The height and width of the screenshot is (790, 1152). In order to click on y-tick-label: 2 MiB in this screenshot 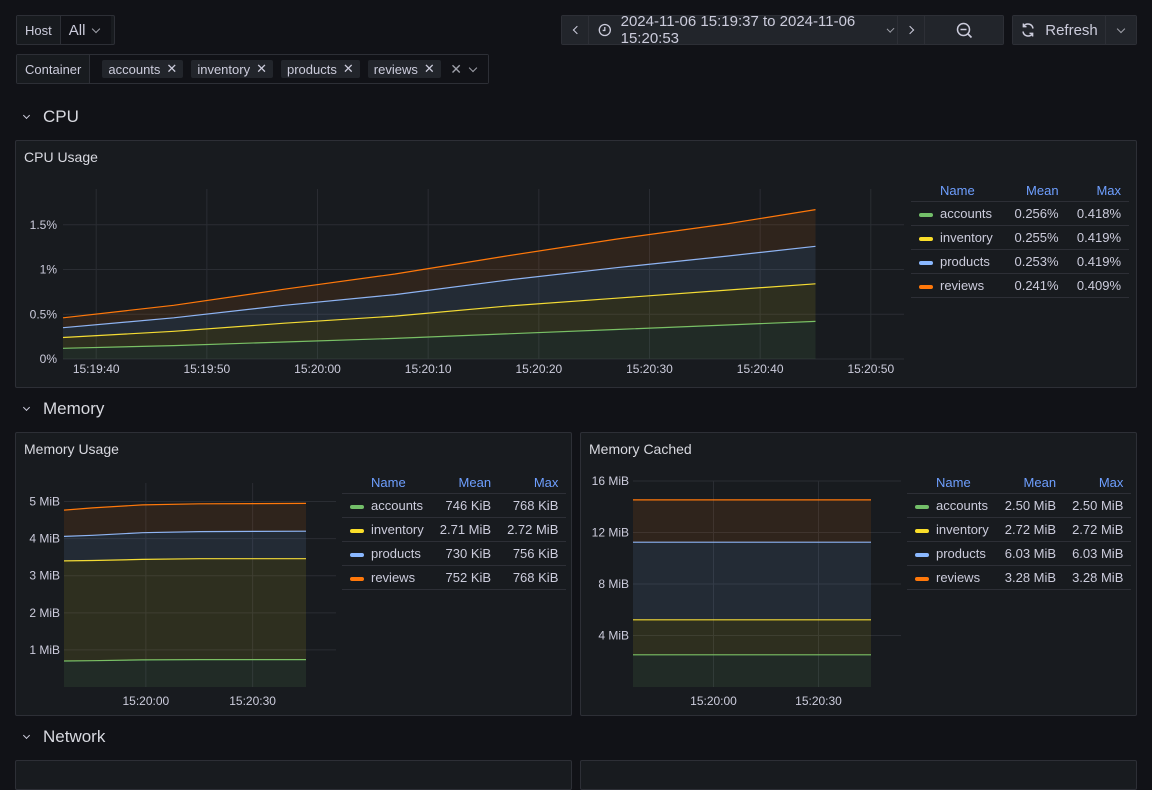, I will do `click(44, 613)`.